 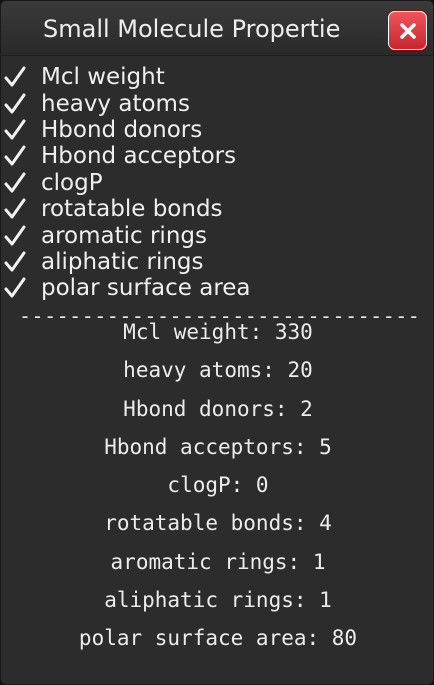 I want to click on option-label: rotatable bonds, so click(x=132, y=209).